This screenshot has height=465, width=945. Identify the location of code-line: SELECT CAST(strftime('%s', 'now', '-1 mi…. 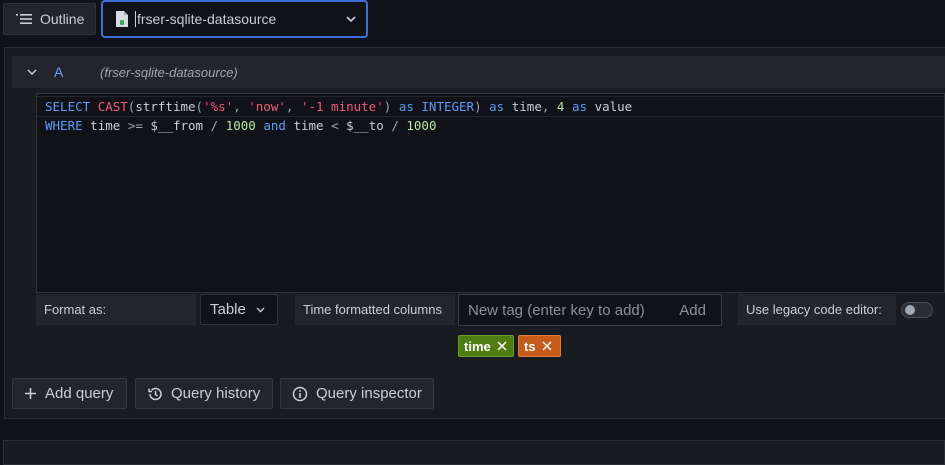
(338, 106).